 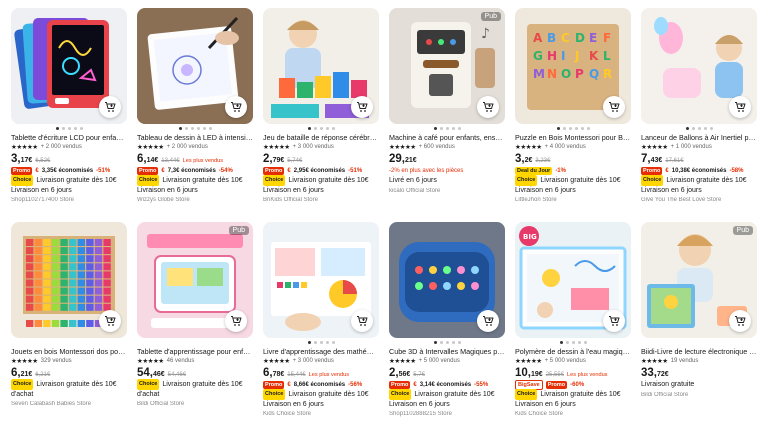 What do you see at coordinates (69, 405) in the screenshot?
I see `store-link: Seven Calabash Babies Store` at bounding box center [69, 405].